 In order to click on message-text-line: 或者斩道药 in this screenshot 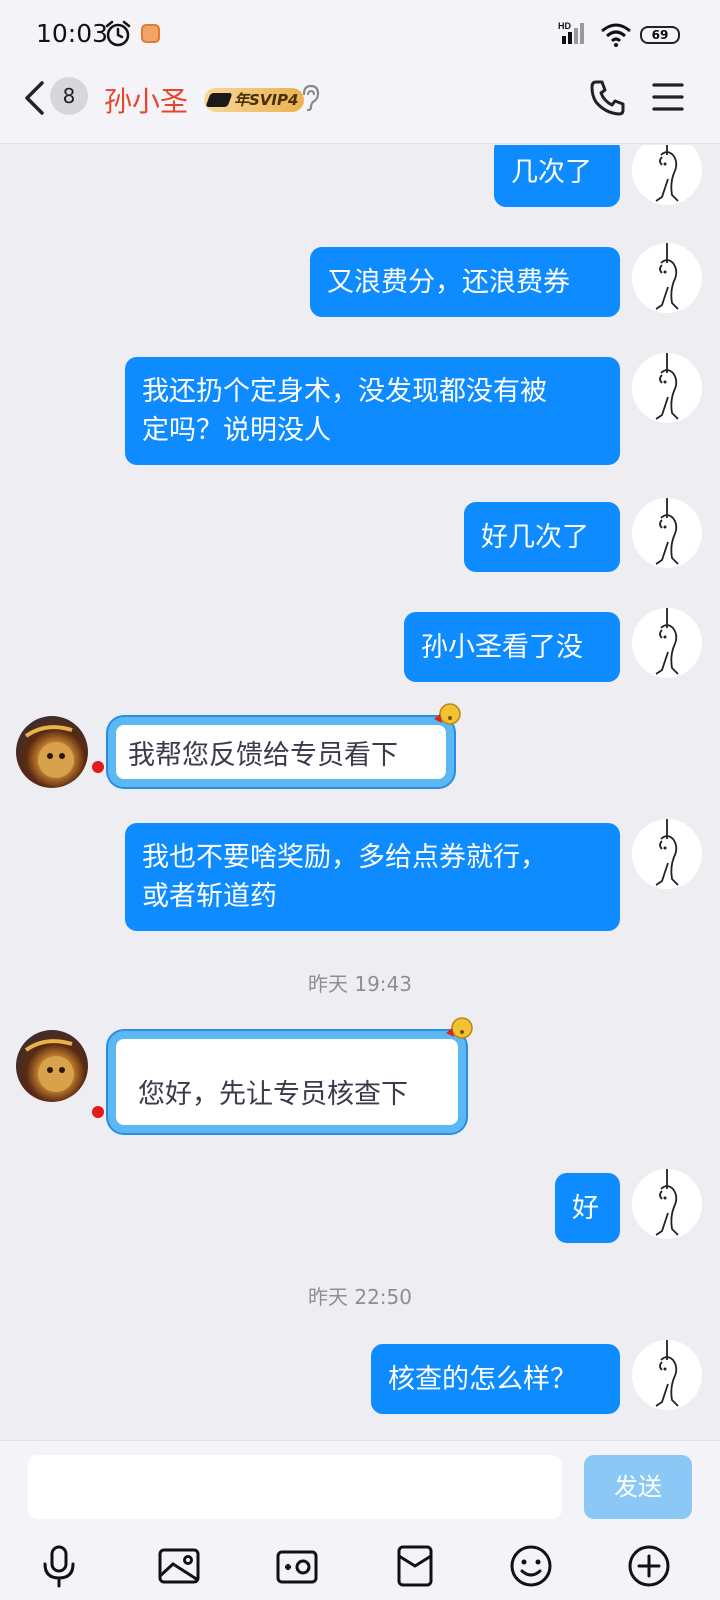, I will do `click(209, 896)`.